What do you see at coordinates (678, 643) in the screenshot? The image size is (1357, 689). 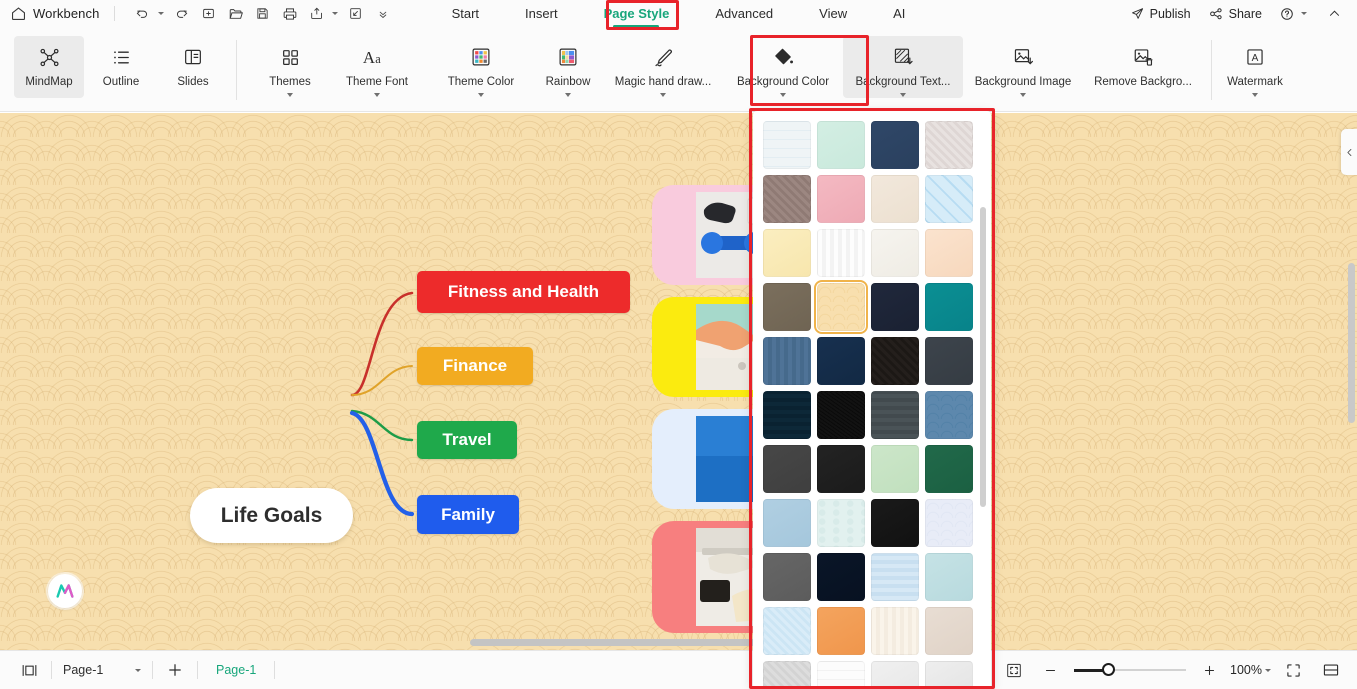 I see `canvas-horizontal-scrollbar` at bounding box center [678, 643].